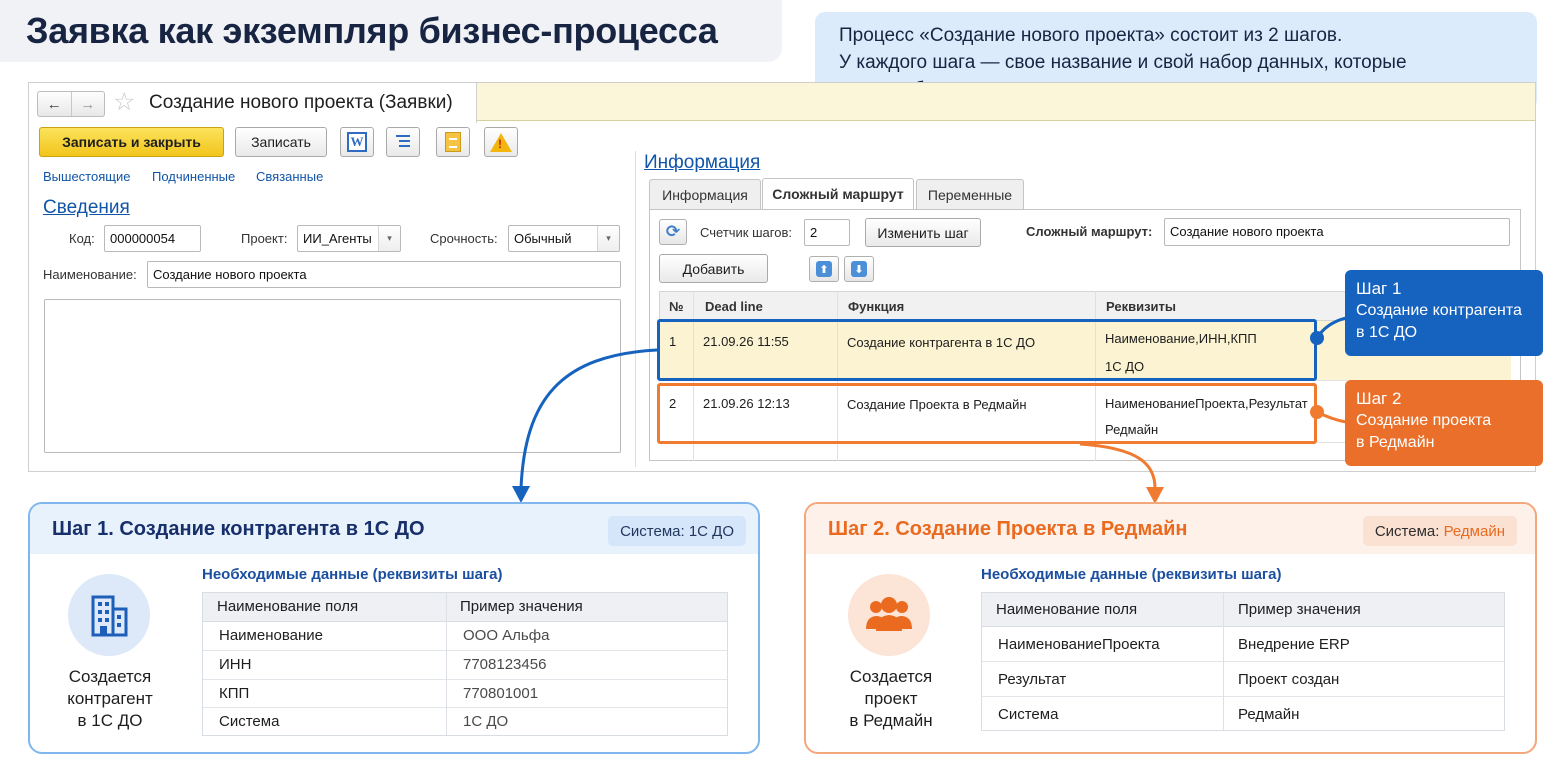  What do you see at coordinates (90, 274) in the screenshot?
I see `name-label: Наименование:` at bounding box center [90, 274].